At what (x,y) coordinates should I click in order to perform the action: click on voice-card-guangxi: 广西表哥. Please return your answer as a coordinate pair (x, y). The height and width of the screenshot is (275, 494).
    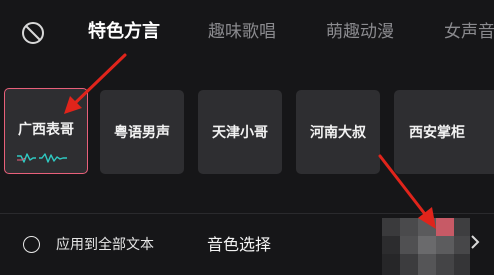
    Looking at the image, I should click on (46, 131).